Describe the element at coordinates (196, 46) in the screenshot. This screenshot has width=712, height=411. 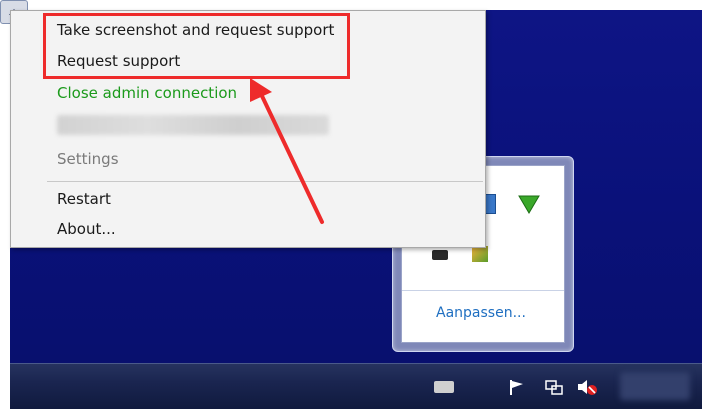
I see `highlight-box` at that location.